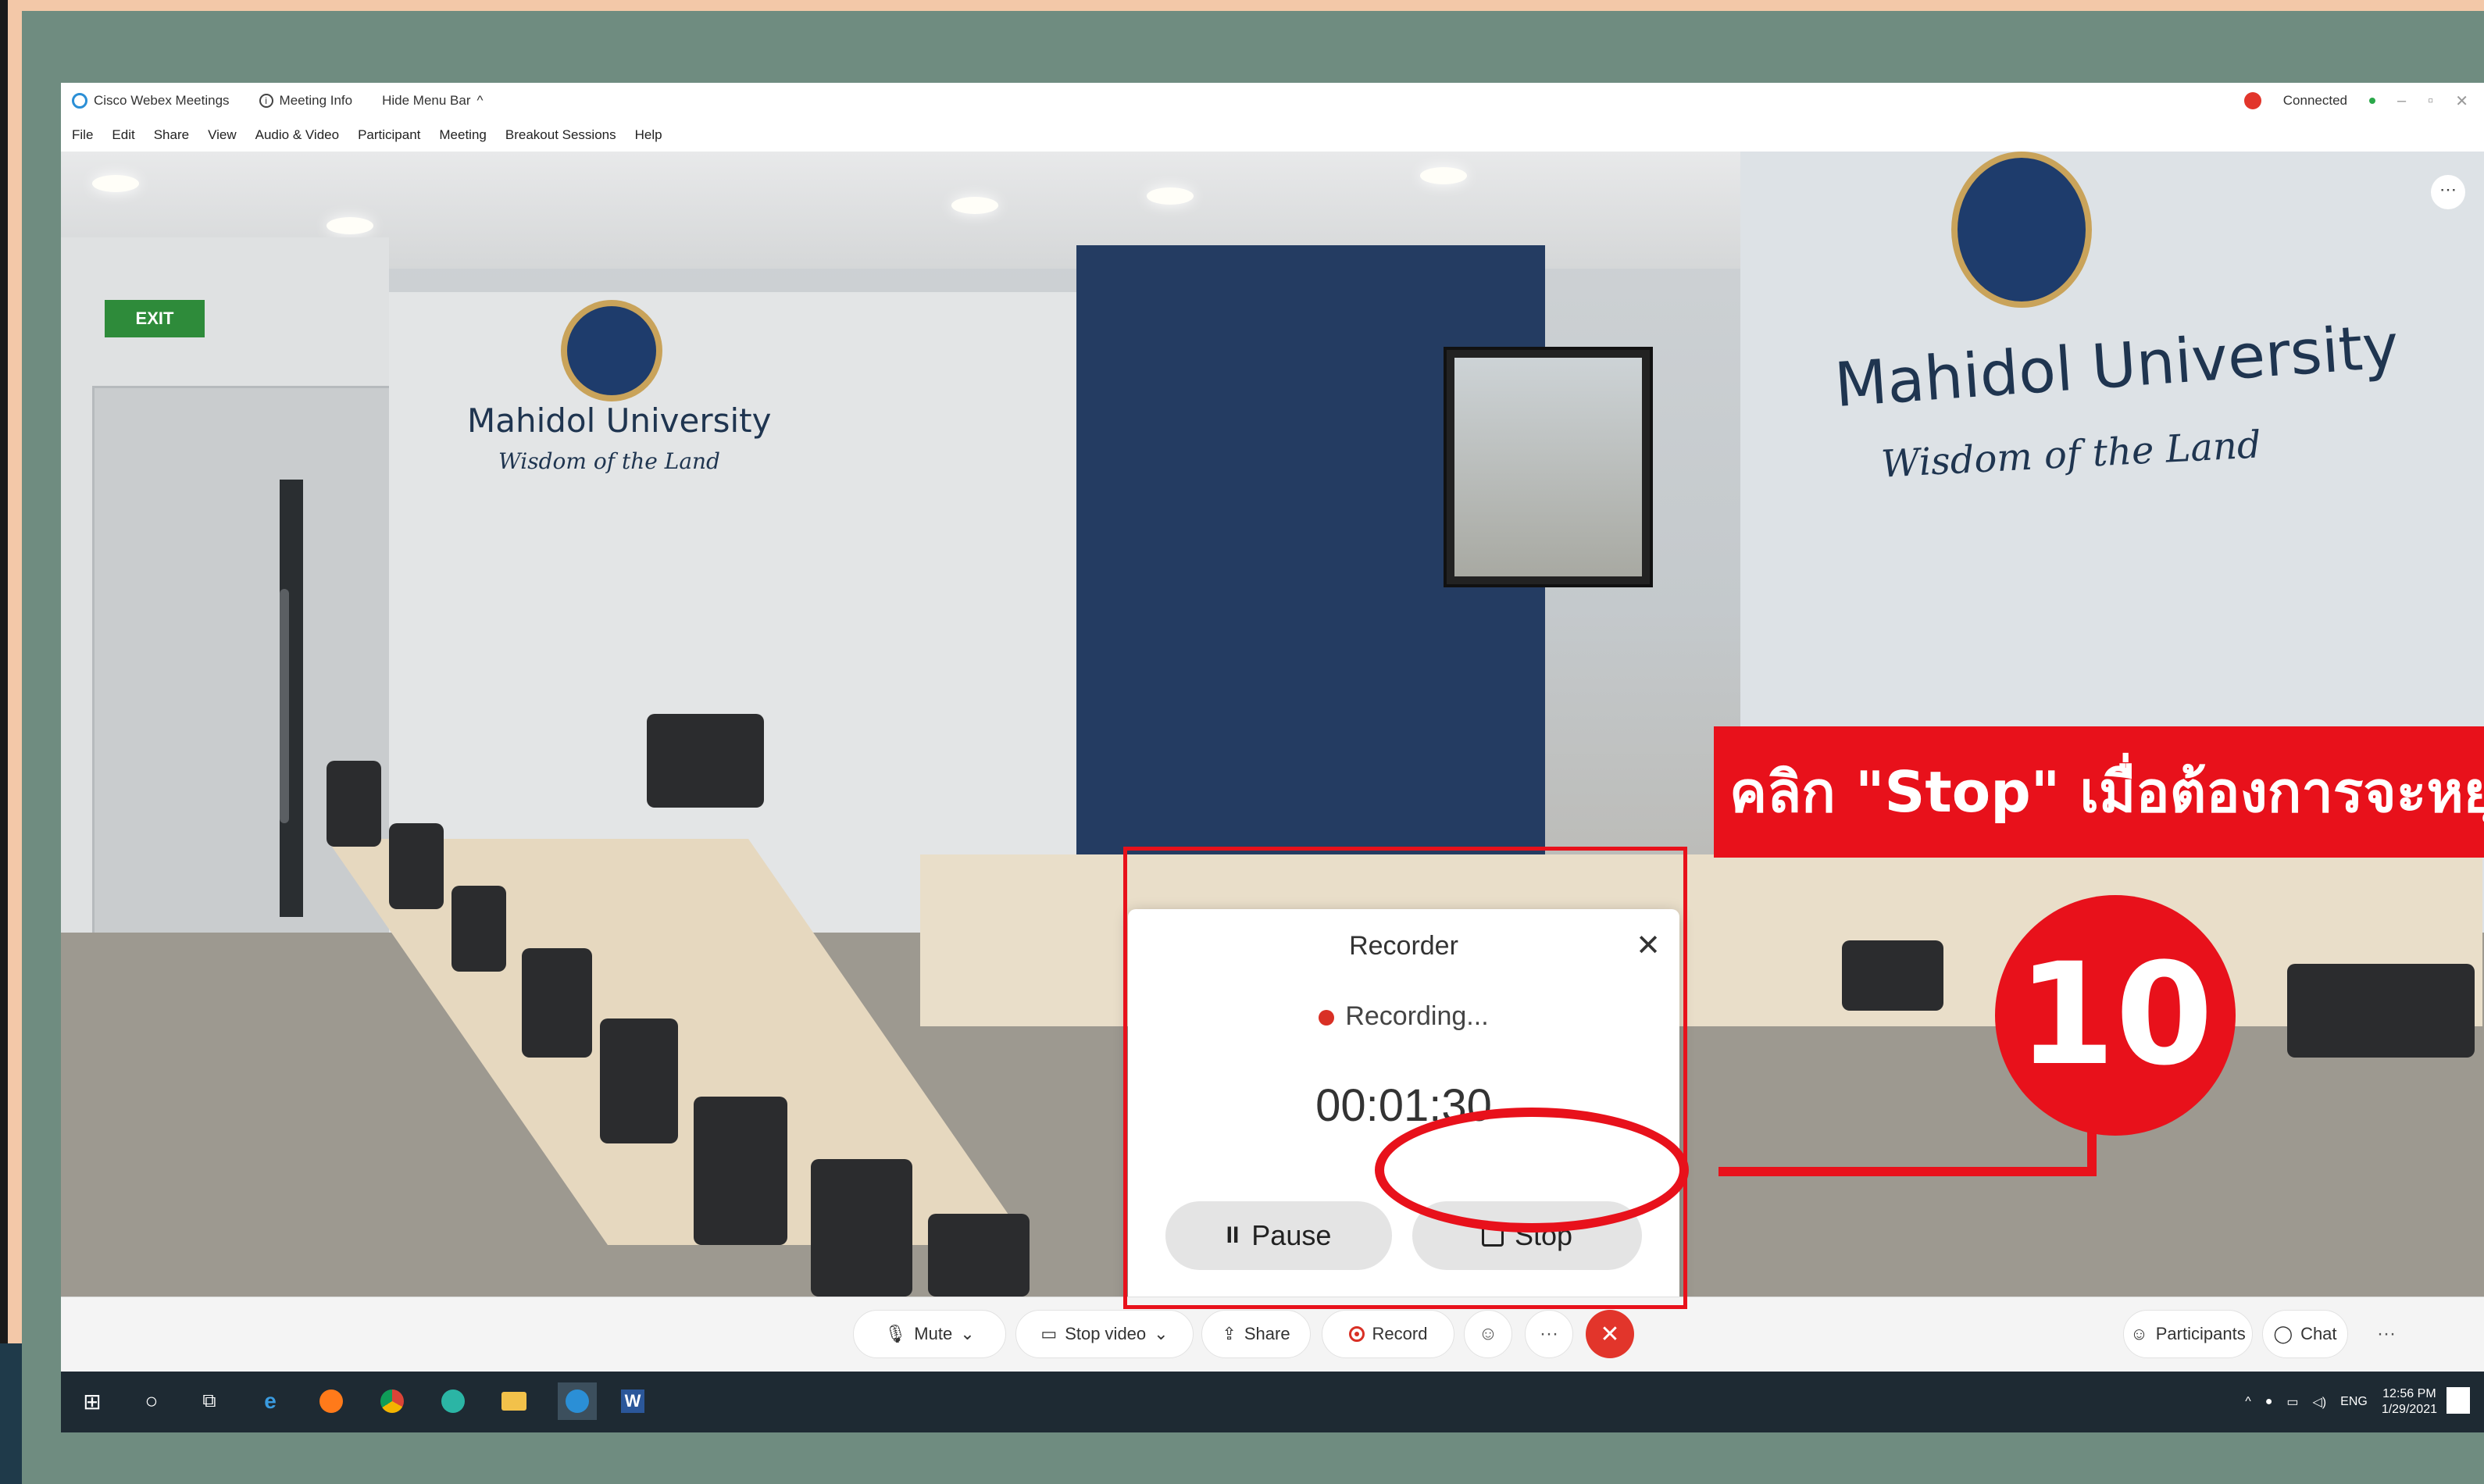 The image size is (2484, 1484). I want to click on record-icon, so click(1356, 1334).